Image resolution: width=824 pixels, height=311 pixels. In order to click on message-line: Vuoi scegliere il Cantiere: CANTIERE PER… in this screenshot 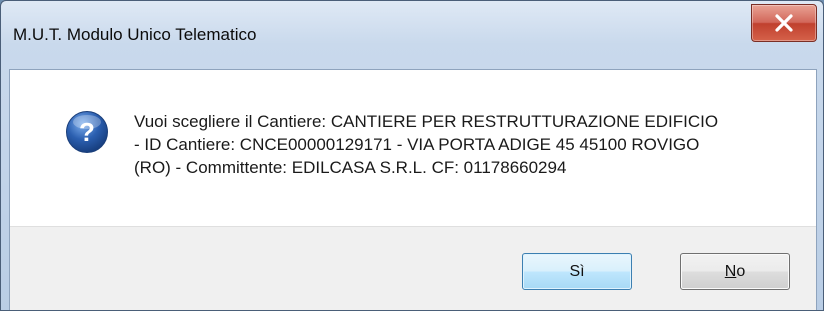, I will do `click(426, 121)`.